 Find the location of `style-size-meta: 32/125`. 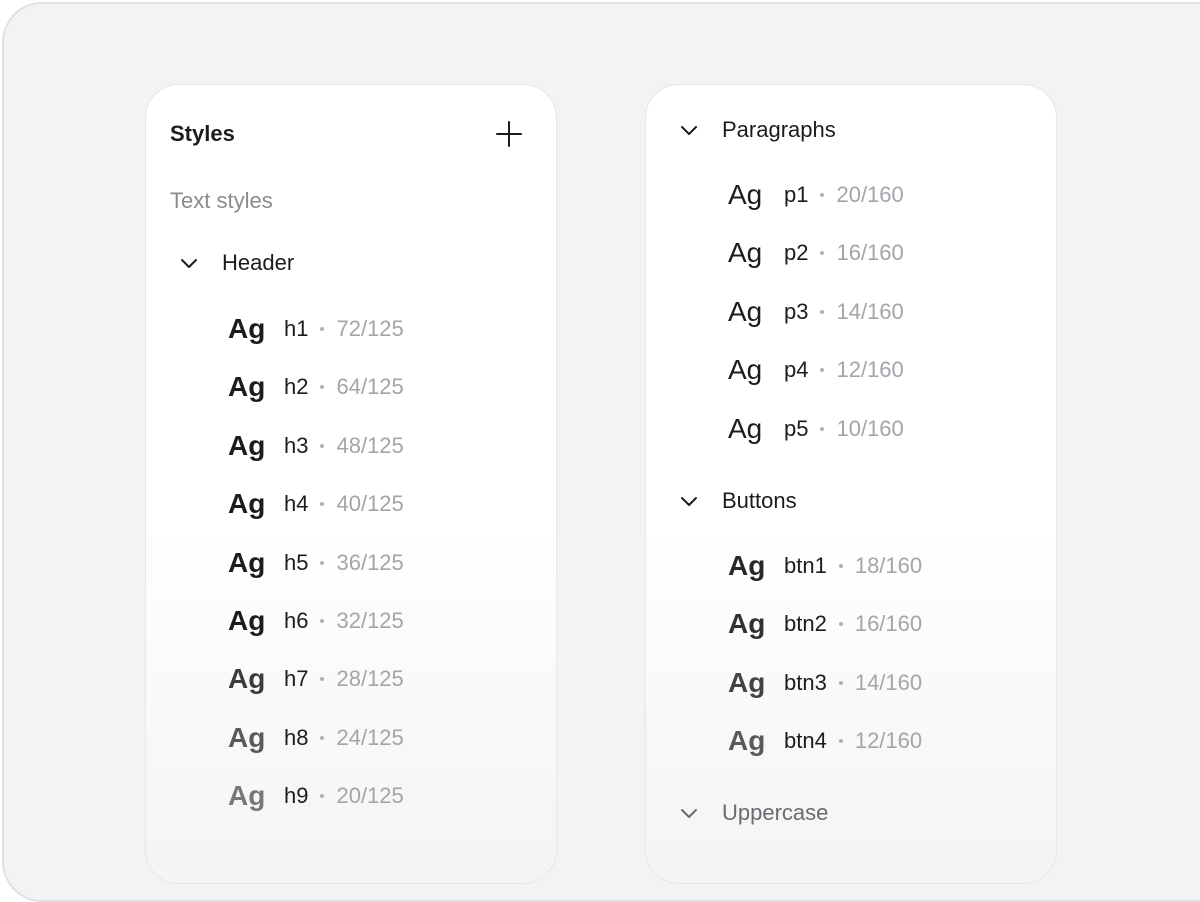

style-size-meta: 32/125 is located at coordinates (370, 620).